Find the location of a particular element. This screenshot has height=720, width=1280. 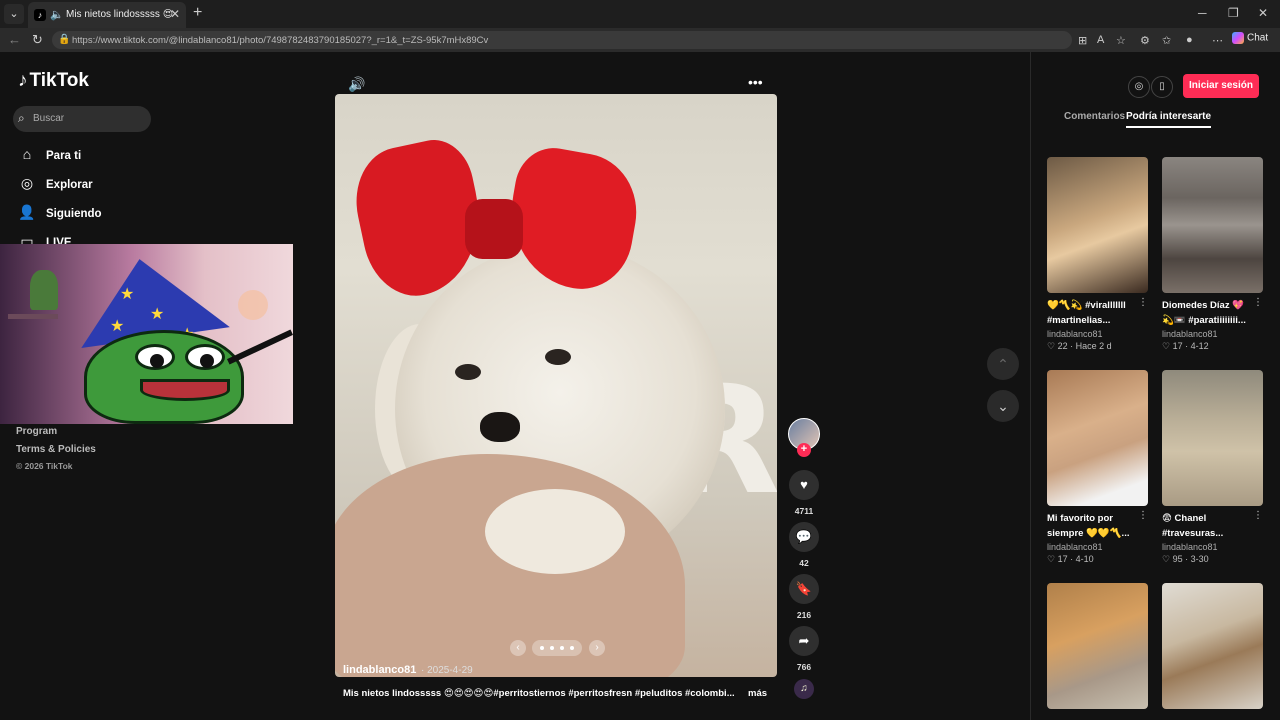

new-tab-button: + is located at coordinates (197, 13).